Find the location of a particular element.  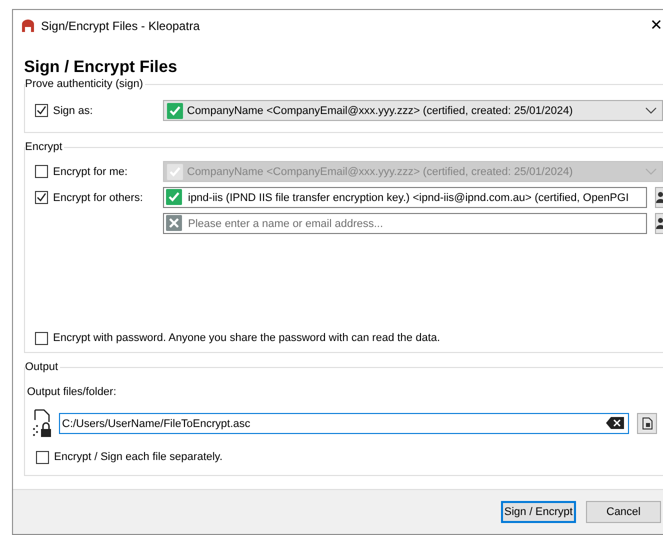

dialog-heading: Sign / Encrypt Files is located at coordinates (101, 67).